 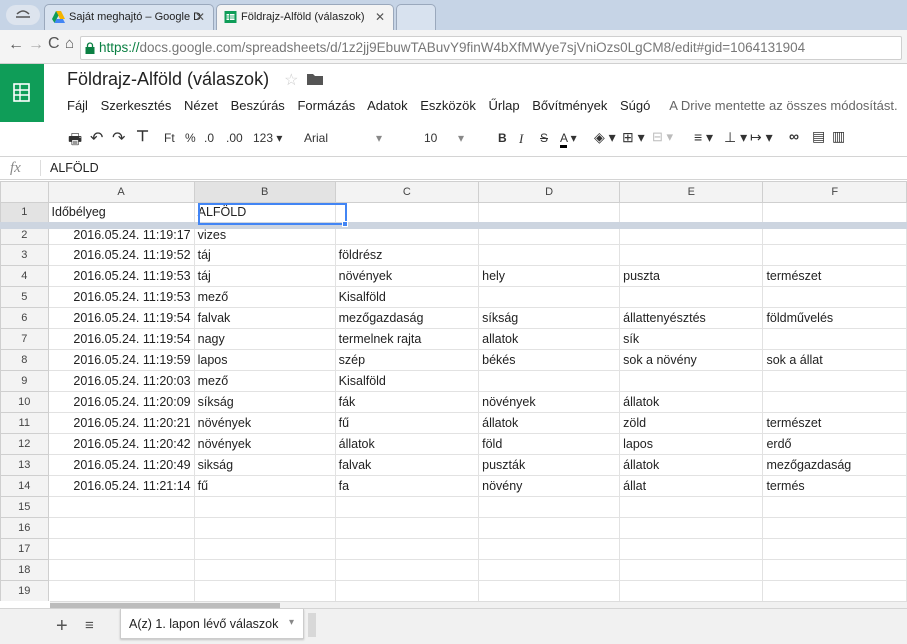 I want to click on column-header: C, so click(x=407, y=192).